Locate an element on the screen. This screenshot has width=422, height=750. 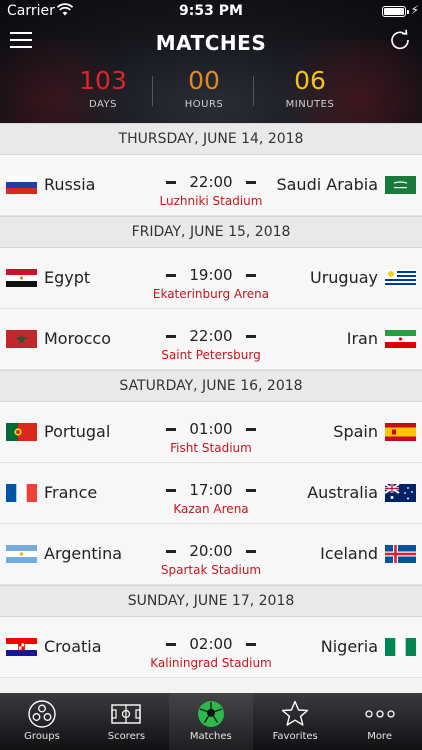
venue-label: Fisht Stadium is located at coordinates (211, 448).